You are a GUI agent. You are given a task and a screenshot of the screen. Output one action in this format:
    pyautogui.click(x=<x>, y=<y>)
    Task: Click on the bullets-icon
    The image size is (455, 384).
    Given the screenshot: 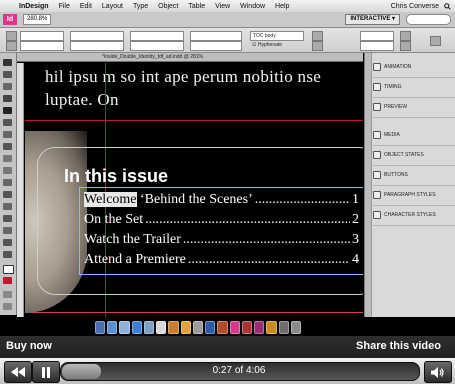 What is the action you would take?
    pyautogui.click(x=405, y=36)
    